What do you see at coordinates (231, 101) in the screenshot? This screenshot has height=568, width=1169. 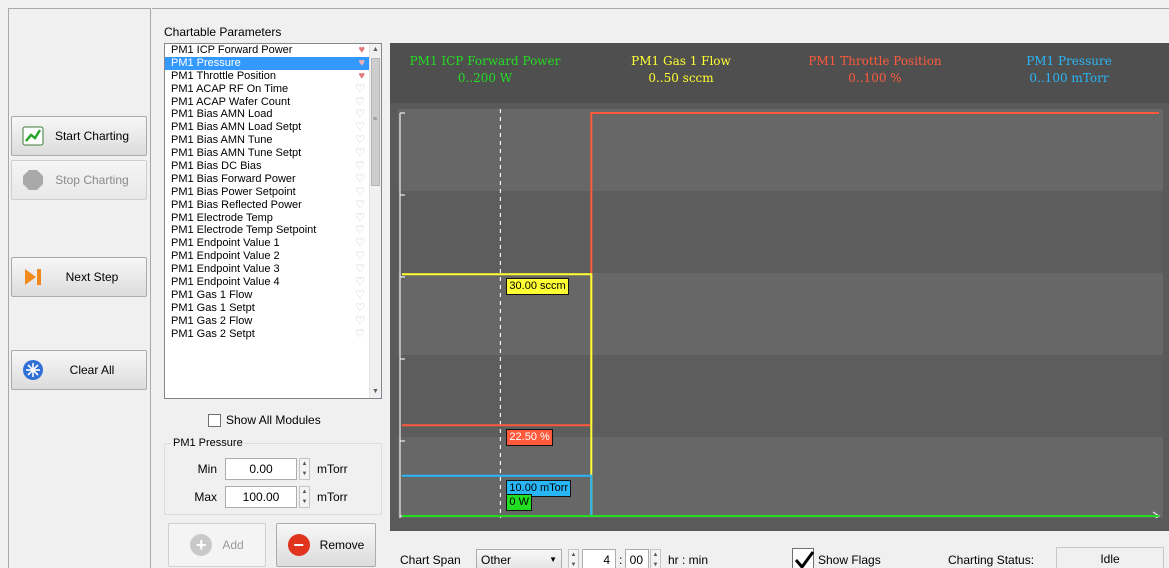 I see `parameter-label: PM1 ACAP Wafer Count` at bounding box center [231, 101].